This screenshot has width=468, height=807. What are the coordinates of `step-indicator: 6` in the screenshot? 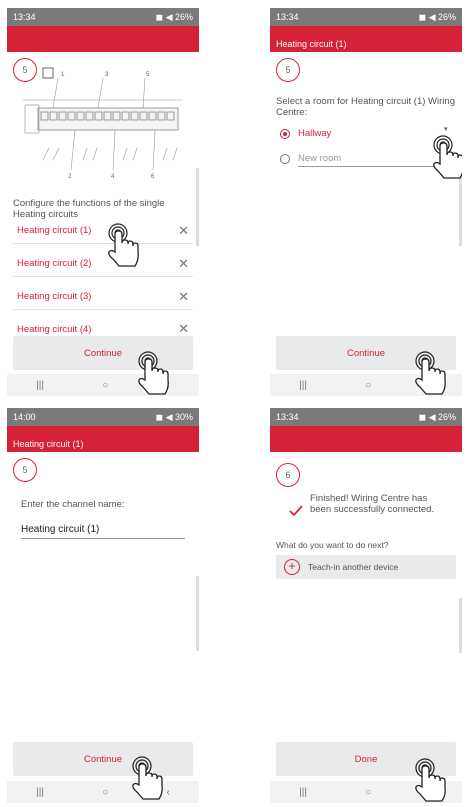 It's located at (288, 475).